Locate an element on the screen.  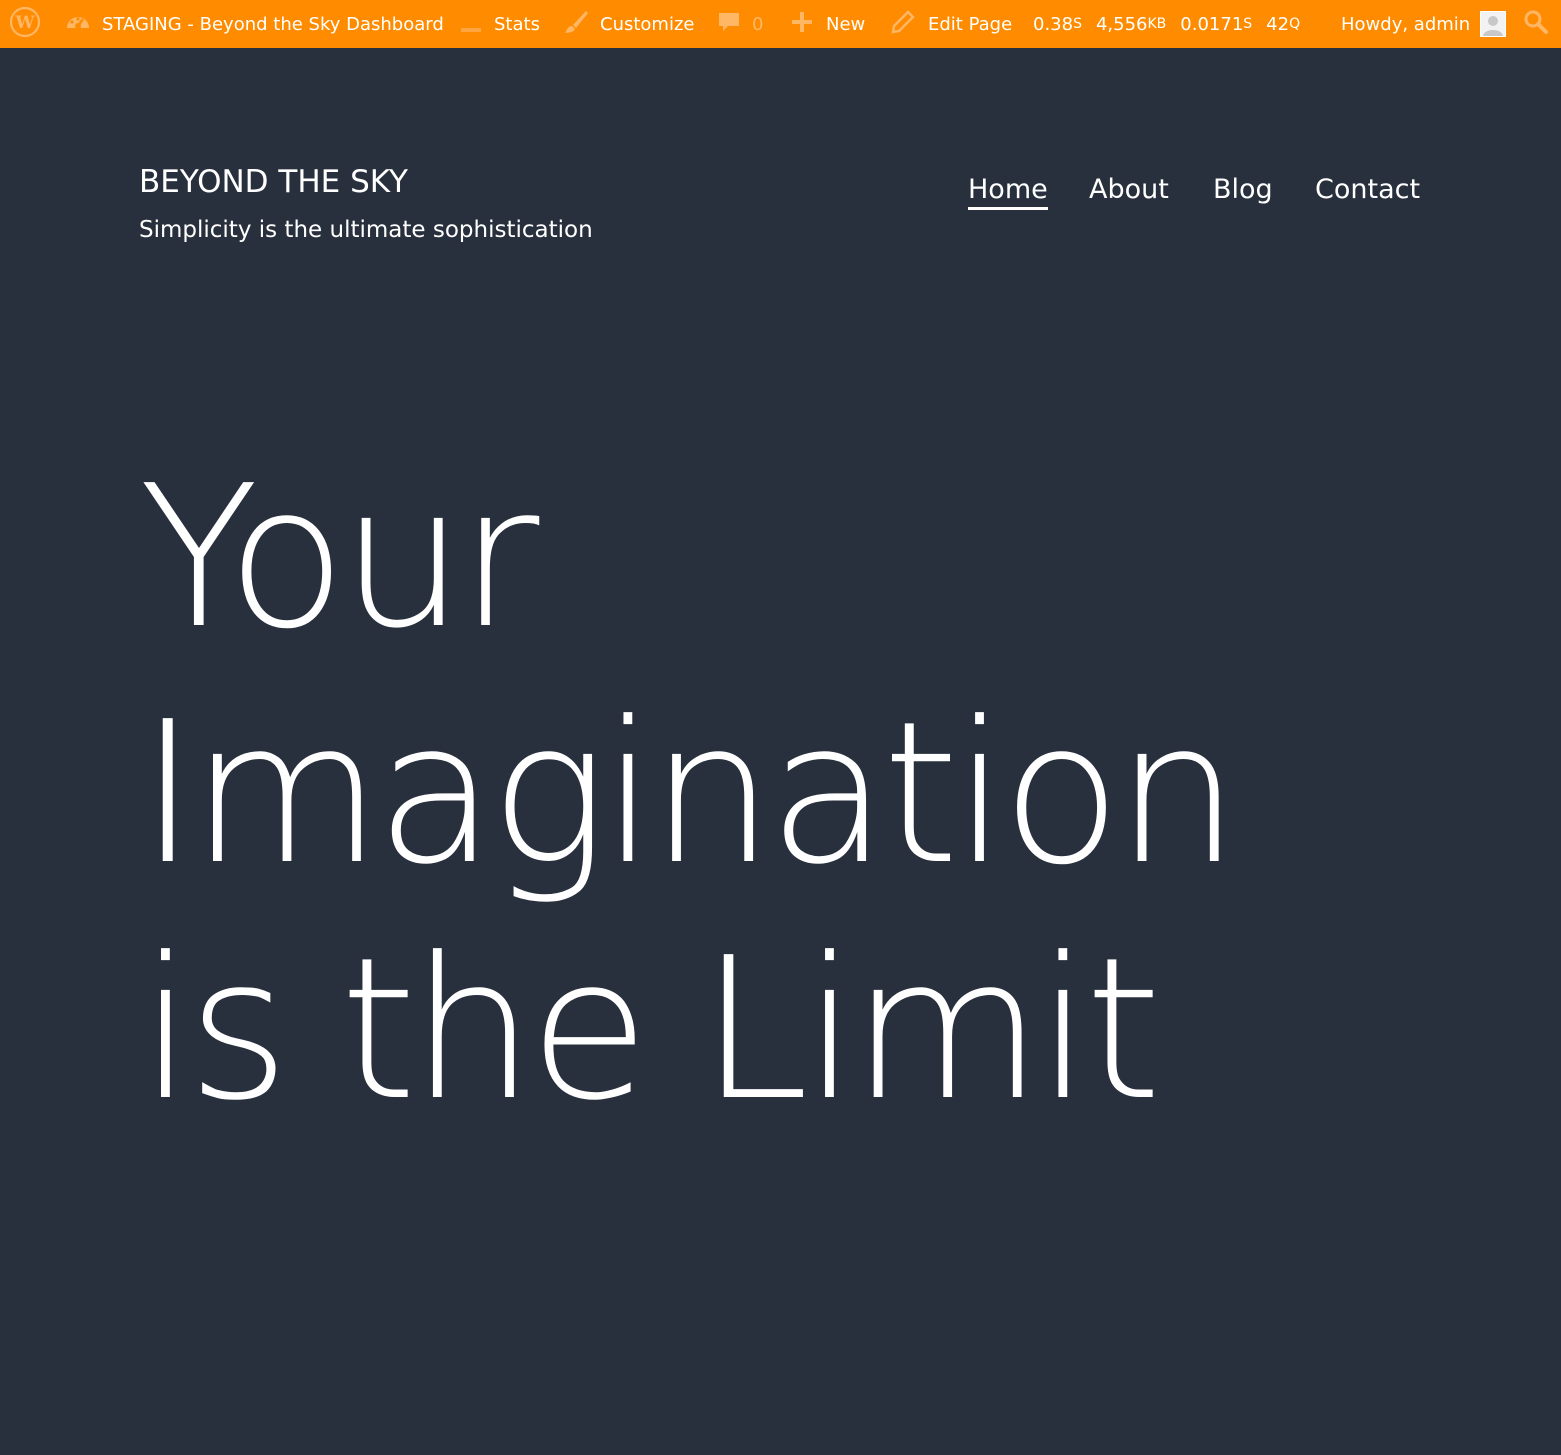
wordpress-menu: W is located at coordinates (25, 24).